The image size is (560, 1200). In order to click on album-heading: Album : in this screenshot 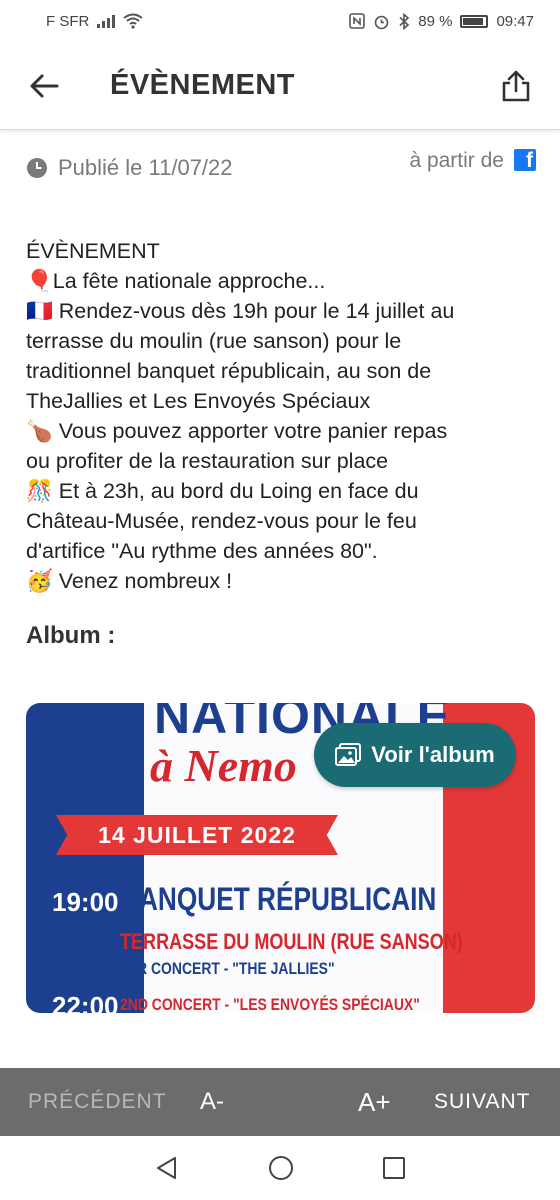, I will do `click(71, 635)`.